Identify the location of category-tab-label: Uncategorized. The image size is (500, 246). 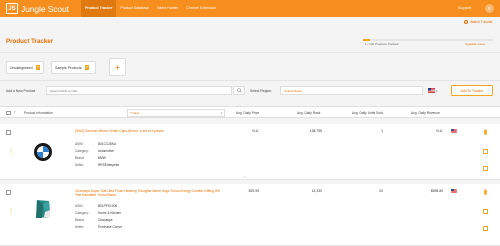
(21, 67).